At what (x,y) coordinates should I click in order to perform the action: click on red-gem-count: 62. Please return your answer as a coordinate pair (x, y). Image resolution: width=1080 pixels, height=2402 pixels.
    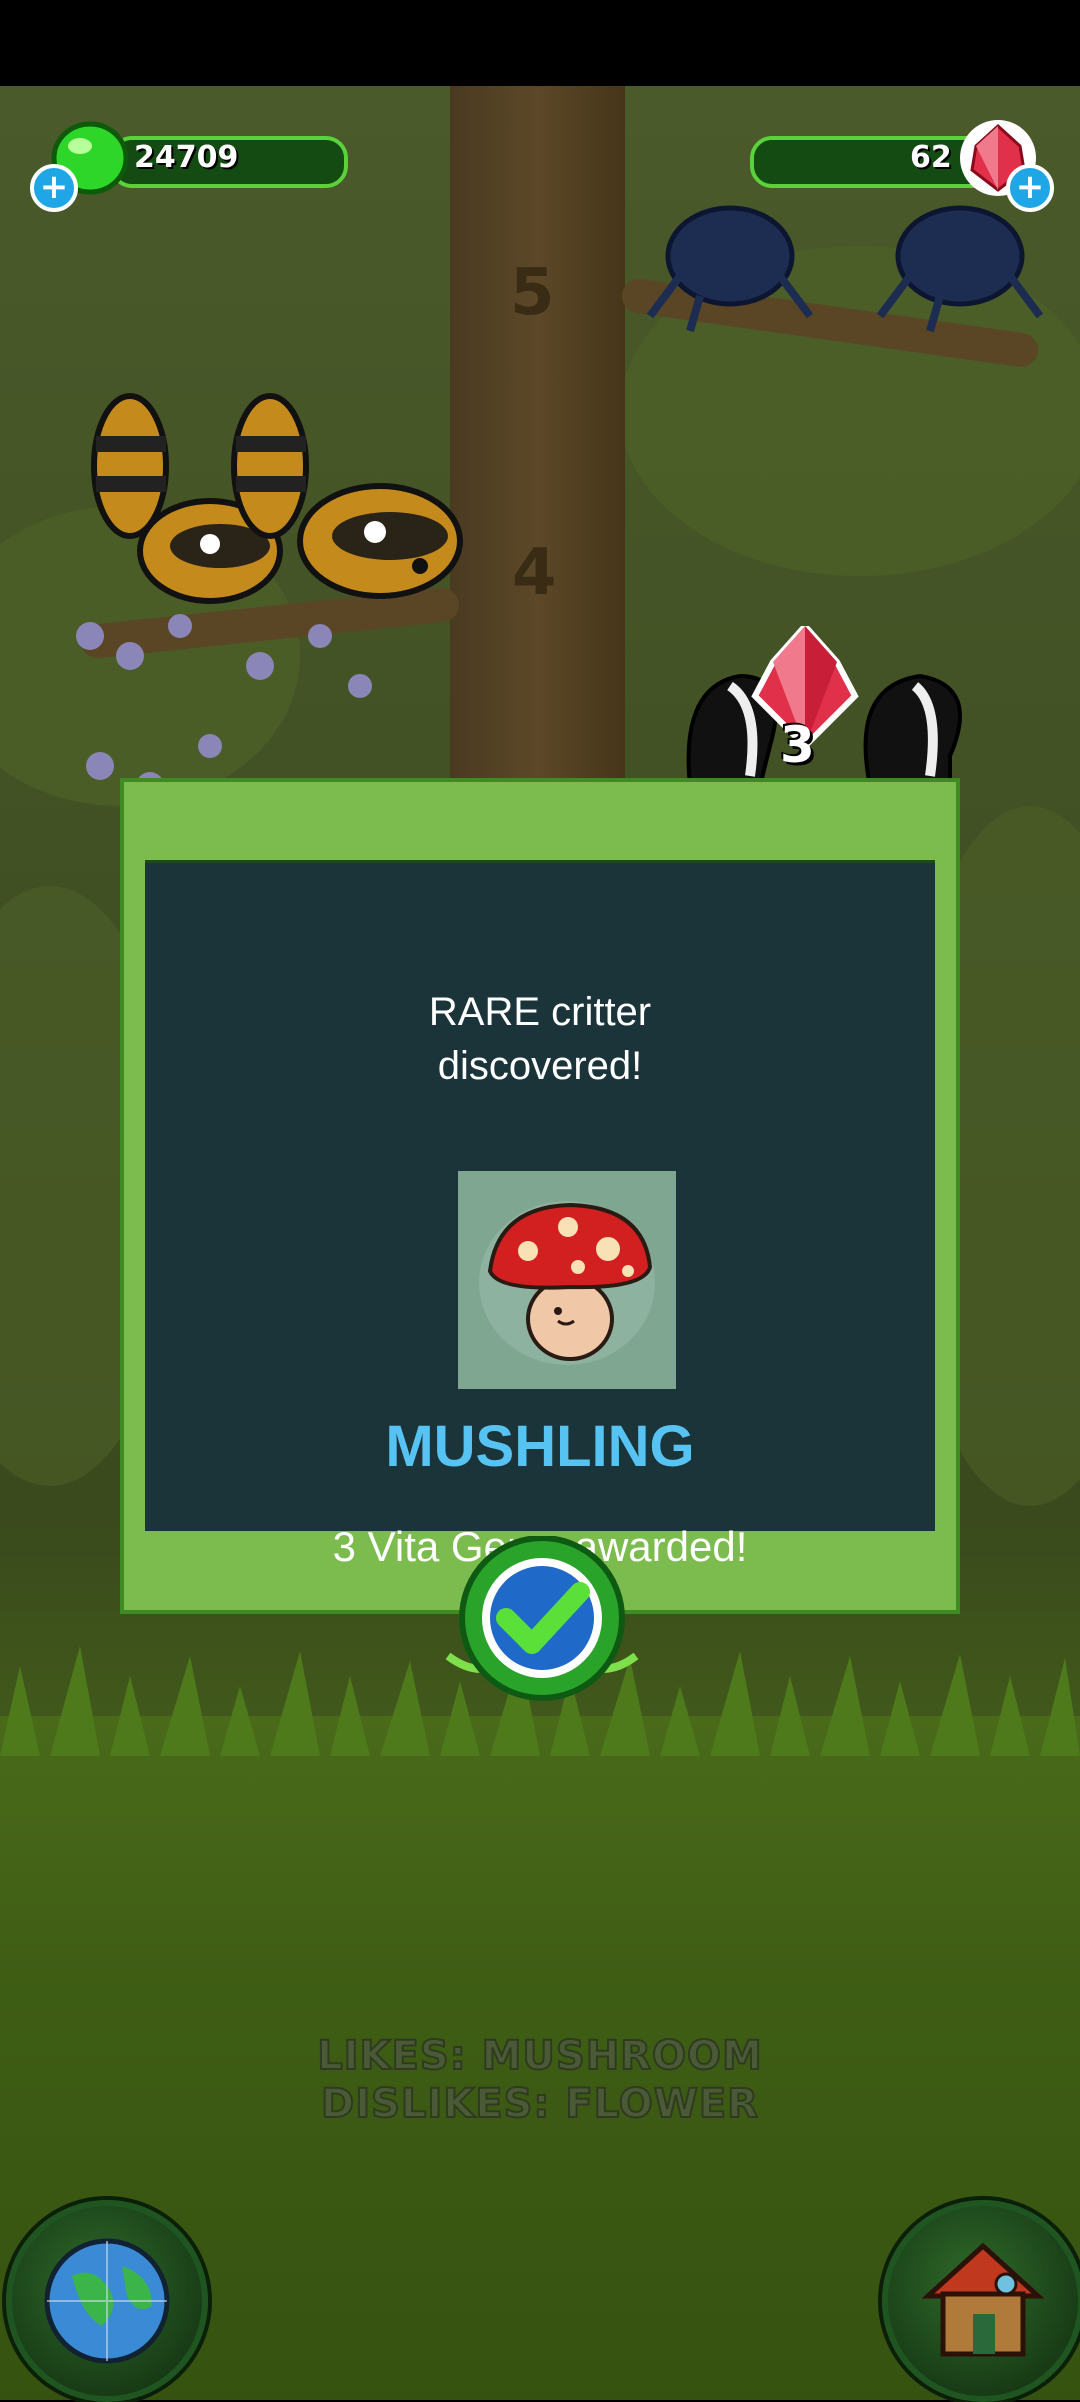
    Looking at the image, I should click on (931, 157).